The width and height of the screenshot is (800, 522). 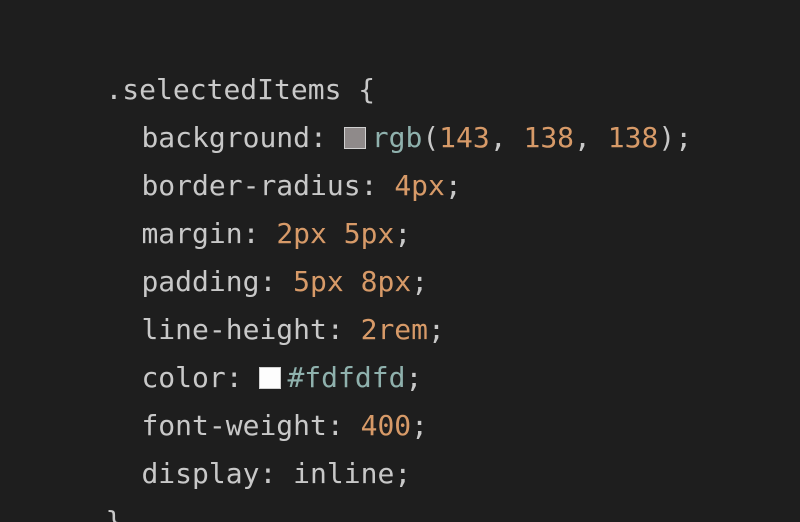 I want to click on code-line-font-weight: font-weight: 400;, so click(x=285, y=425).